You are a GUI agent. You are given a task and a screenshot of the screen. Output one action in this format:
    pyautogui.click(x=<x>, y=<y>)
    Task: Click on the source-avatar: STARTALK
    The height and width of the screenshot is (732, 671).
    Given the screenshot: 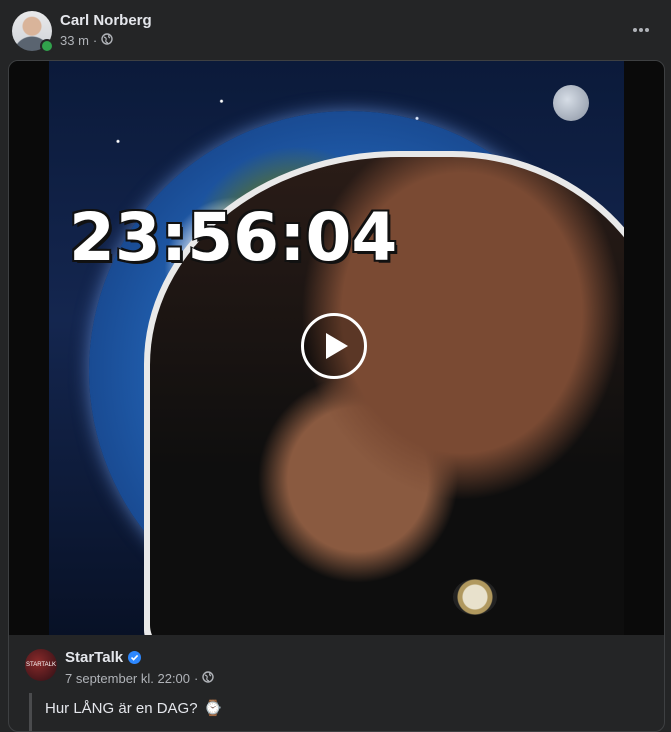 What is the action you would take?
    pyautogui.click(x=41, y=665)
    